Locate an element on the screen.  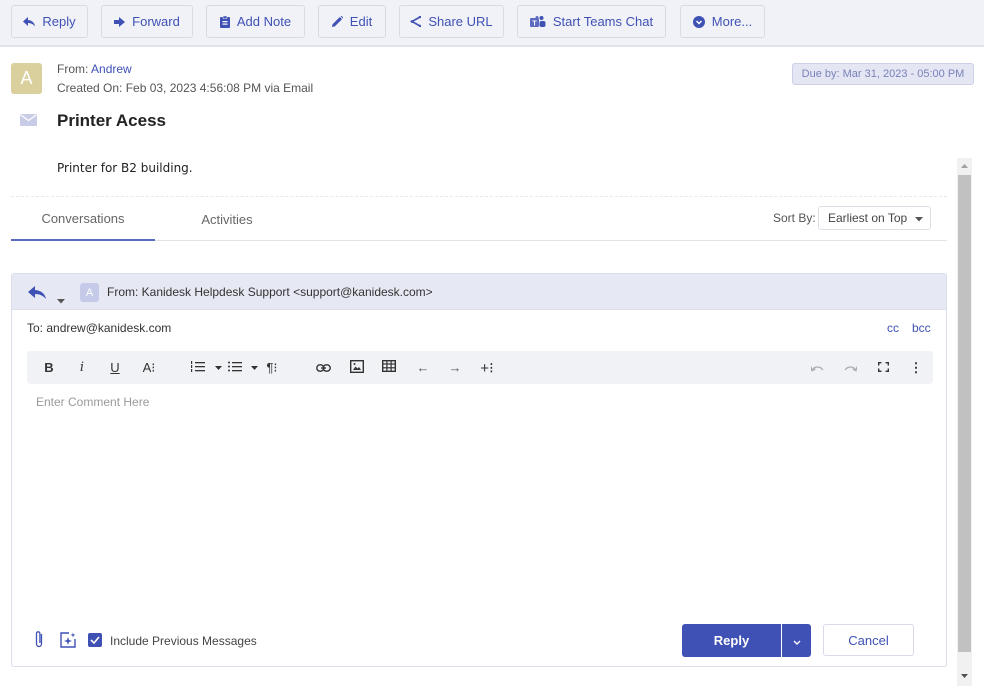
include-previous-checkbox is located at coordinates (95, 640).